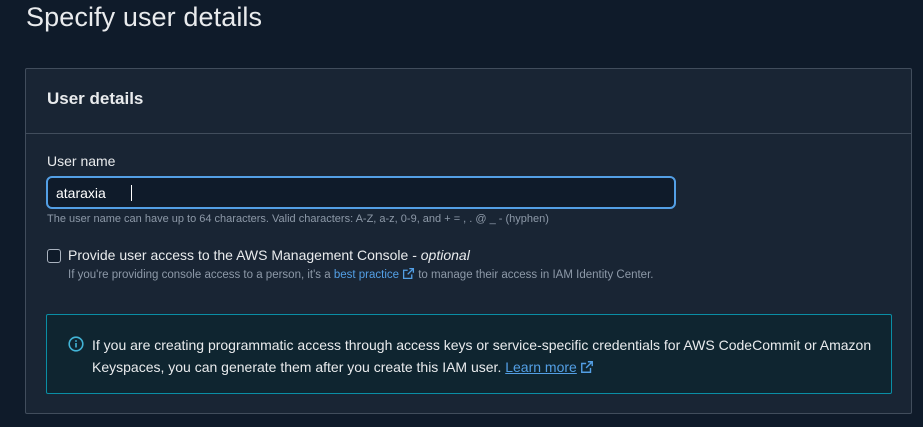 The image size is (923, 427). I want to click on console-access-checkbox, so click(54, 256).